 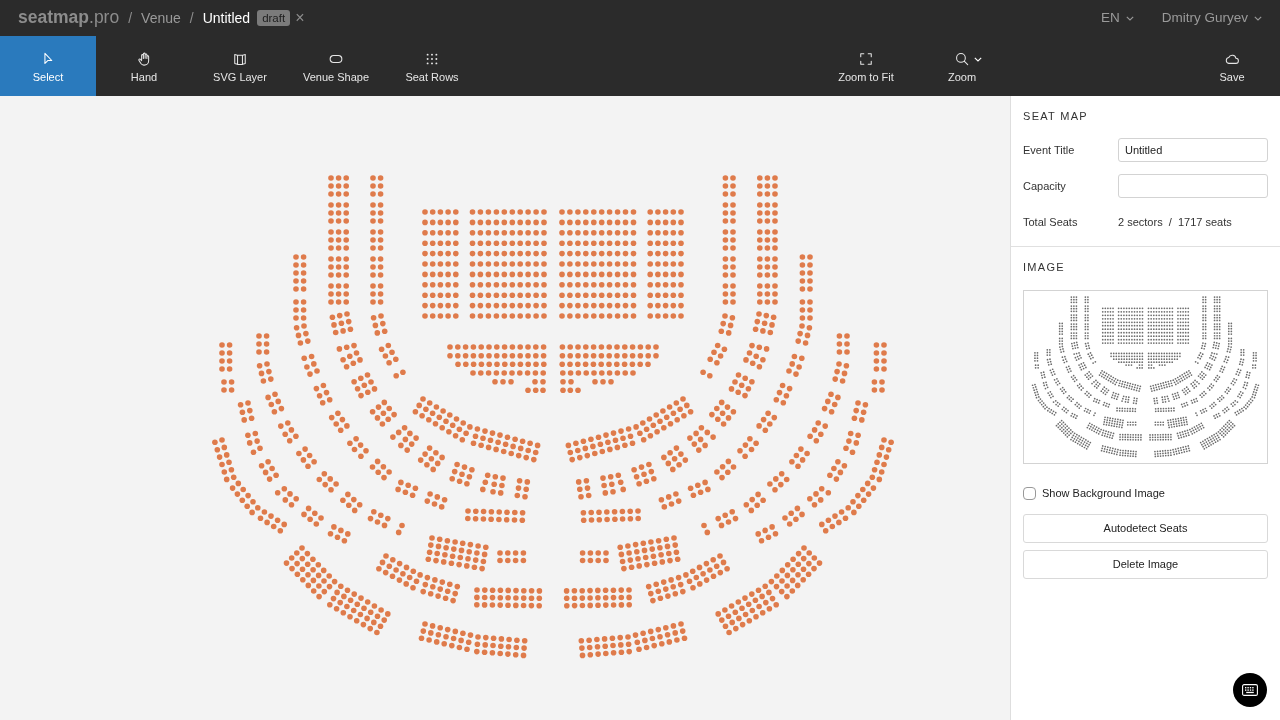 What do you see at coordinates (1049, 150) in the screenshot?
I see `field-label: Event Title` at bounding box center [1049, 150].